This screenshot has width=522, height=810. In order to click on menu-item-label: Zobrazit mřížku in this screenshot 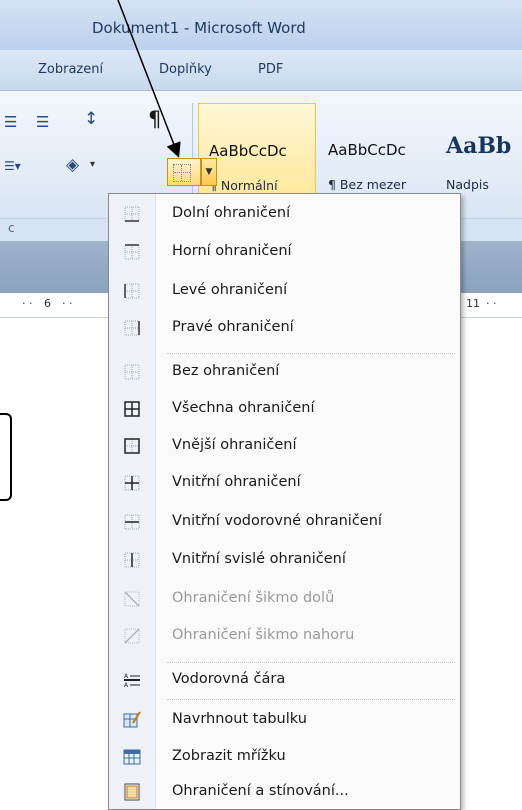, I will do `click(229, 756)`.